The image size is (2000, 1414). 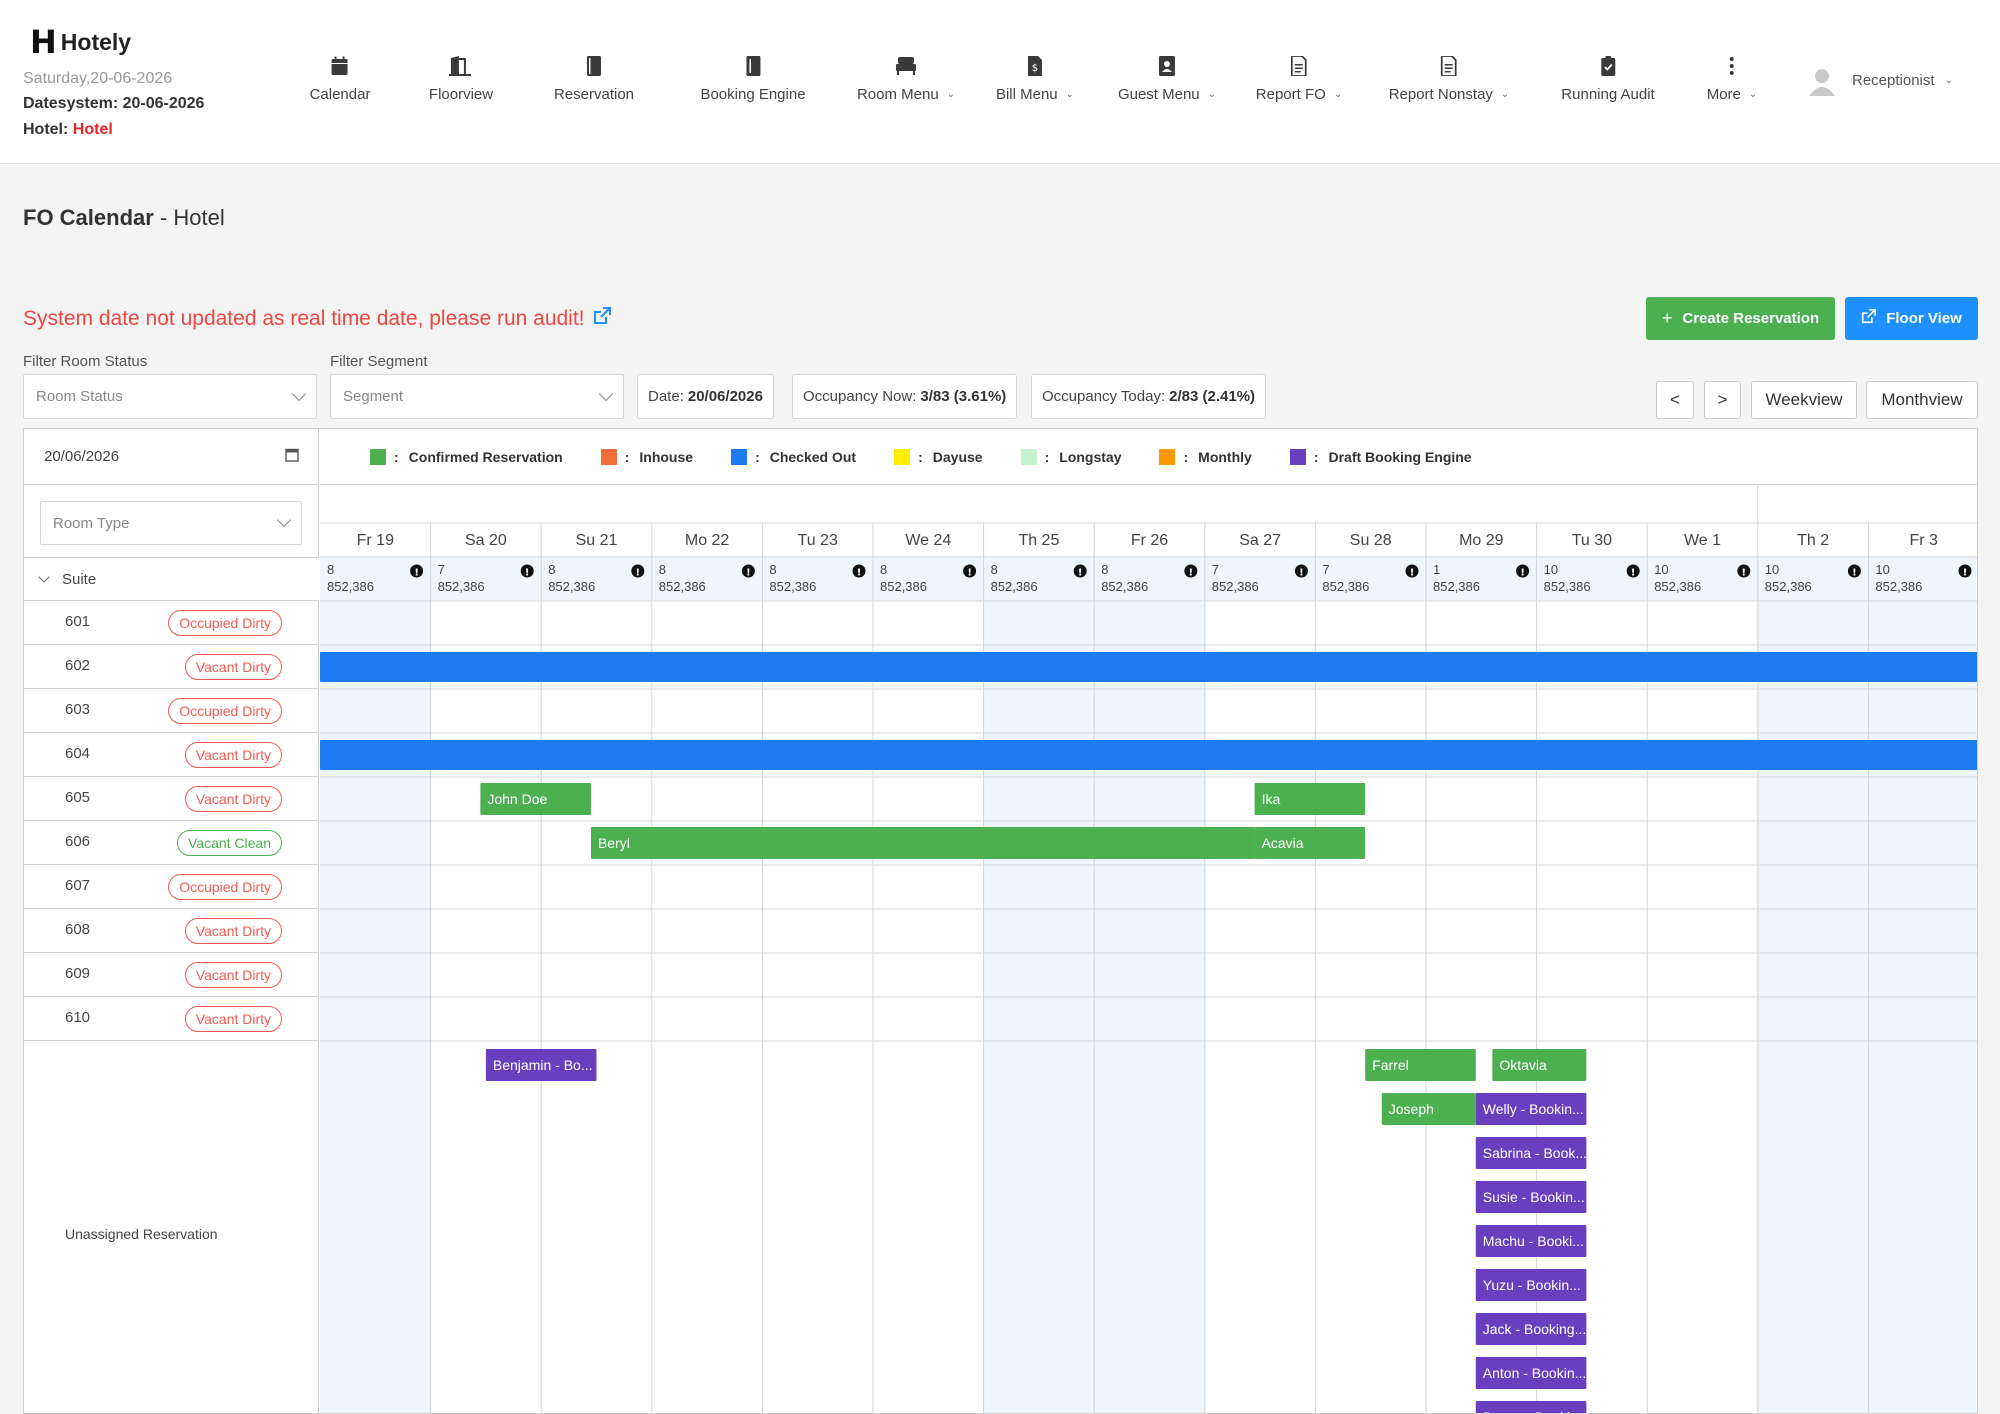 What do you see at coordinates (517, 799) in the screenshot?
I see `reservation-label: John Doe` at bounding box center [517, 799].